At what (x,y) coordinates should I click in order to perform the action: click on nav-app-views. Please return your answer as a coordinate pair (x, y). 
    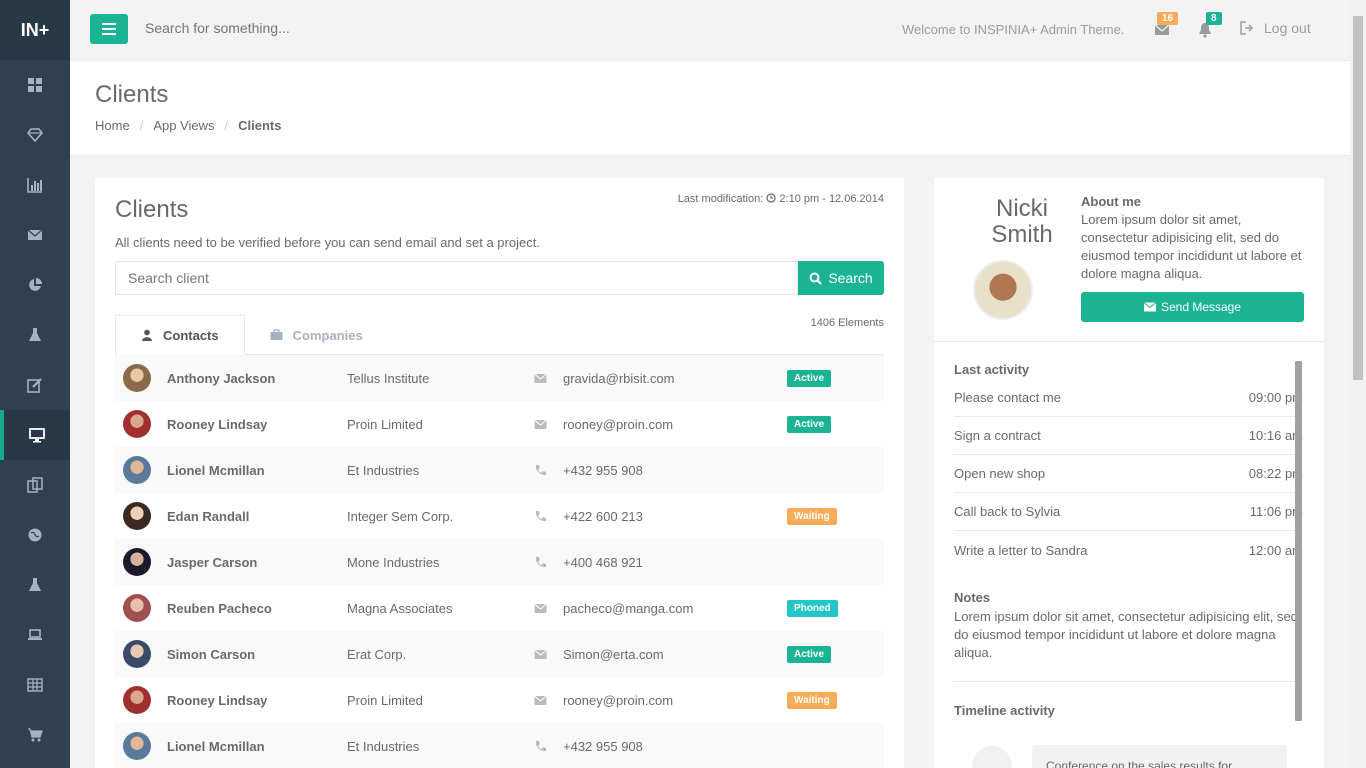
    Looking at the image, I should click on (35, 435).